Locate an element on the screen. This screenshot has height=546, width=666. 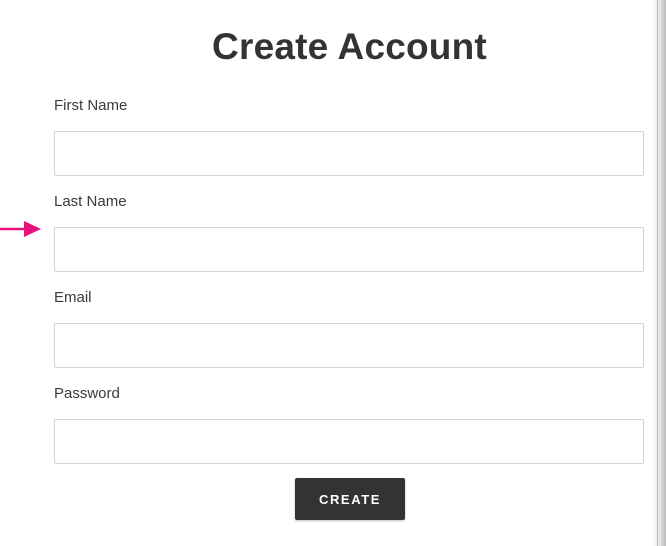
last-name-label: Last Name is located at coordinates (90, 201).